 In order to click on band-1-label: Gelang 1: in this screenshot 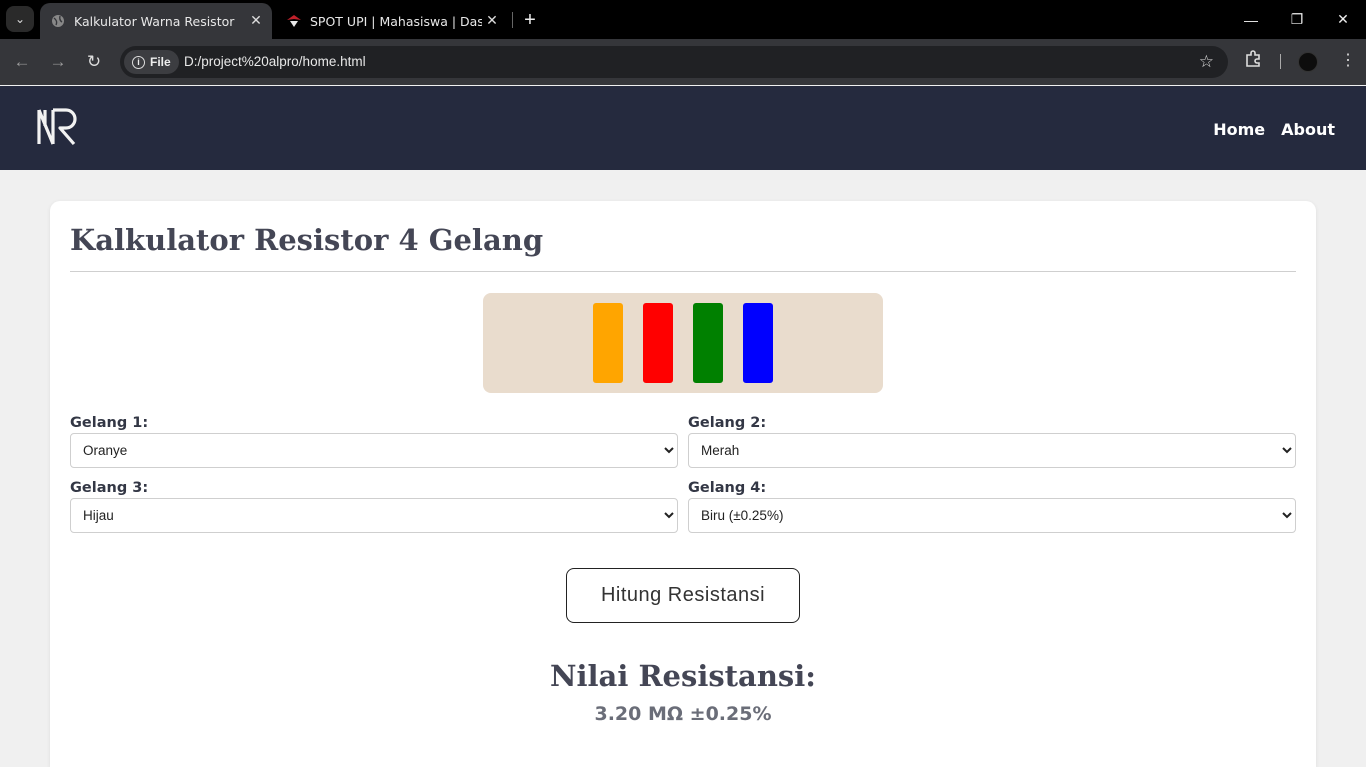, I will do `click(109, 423)`.